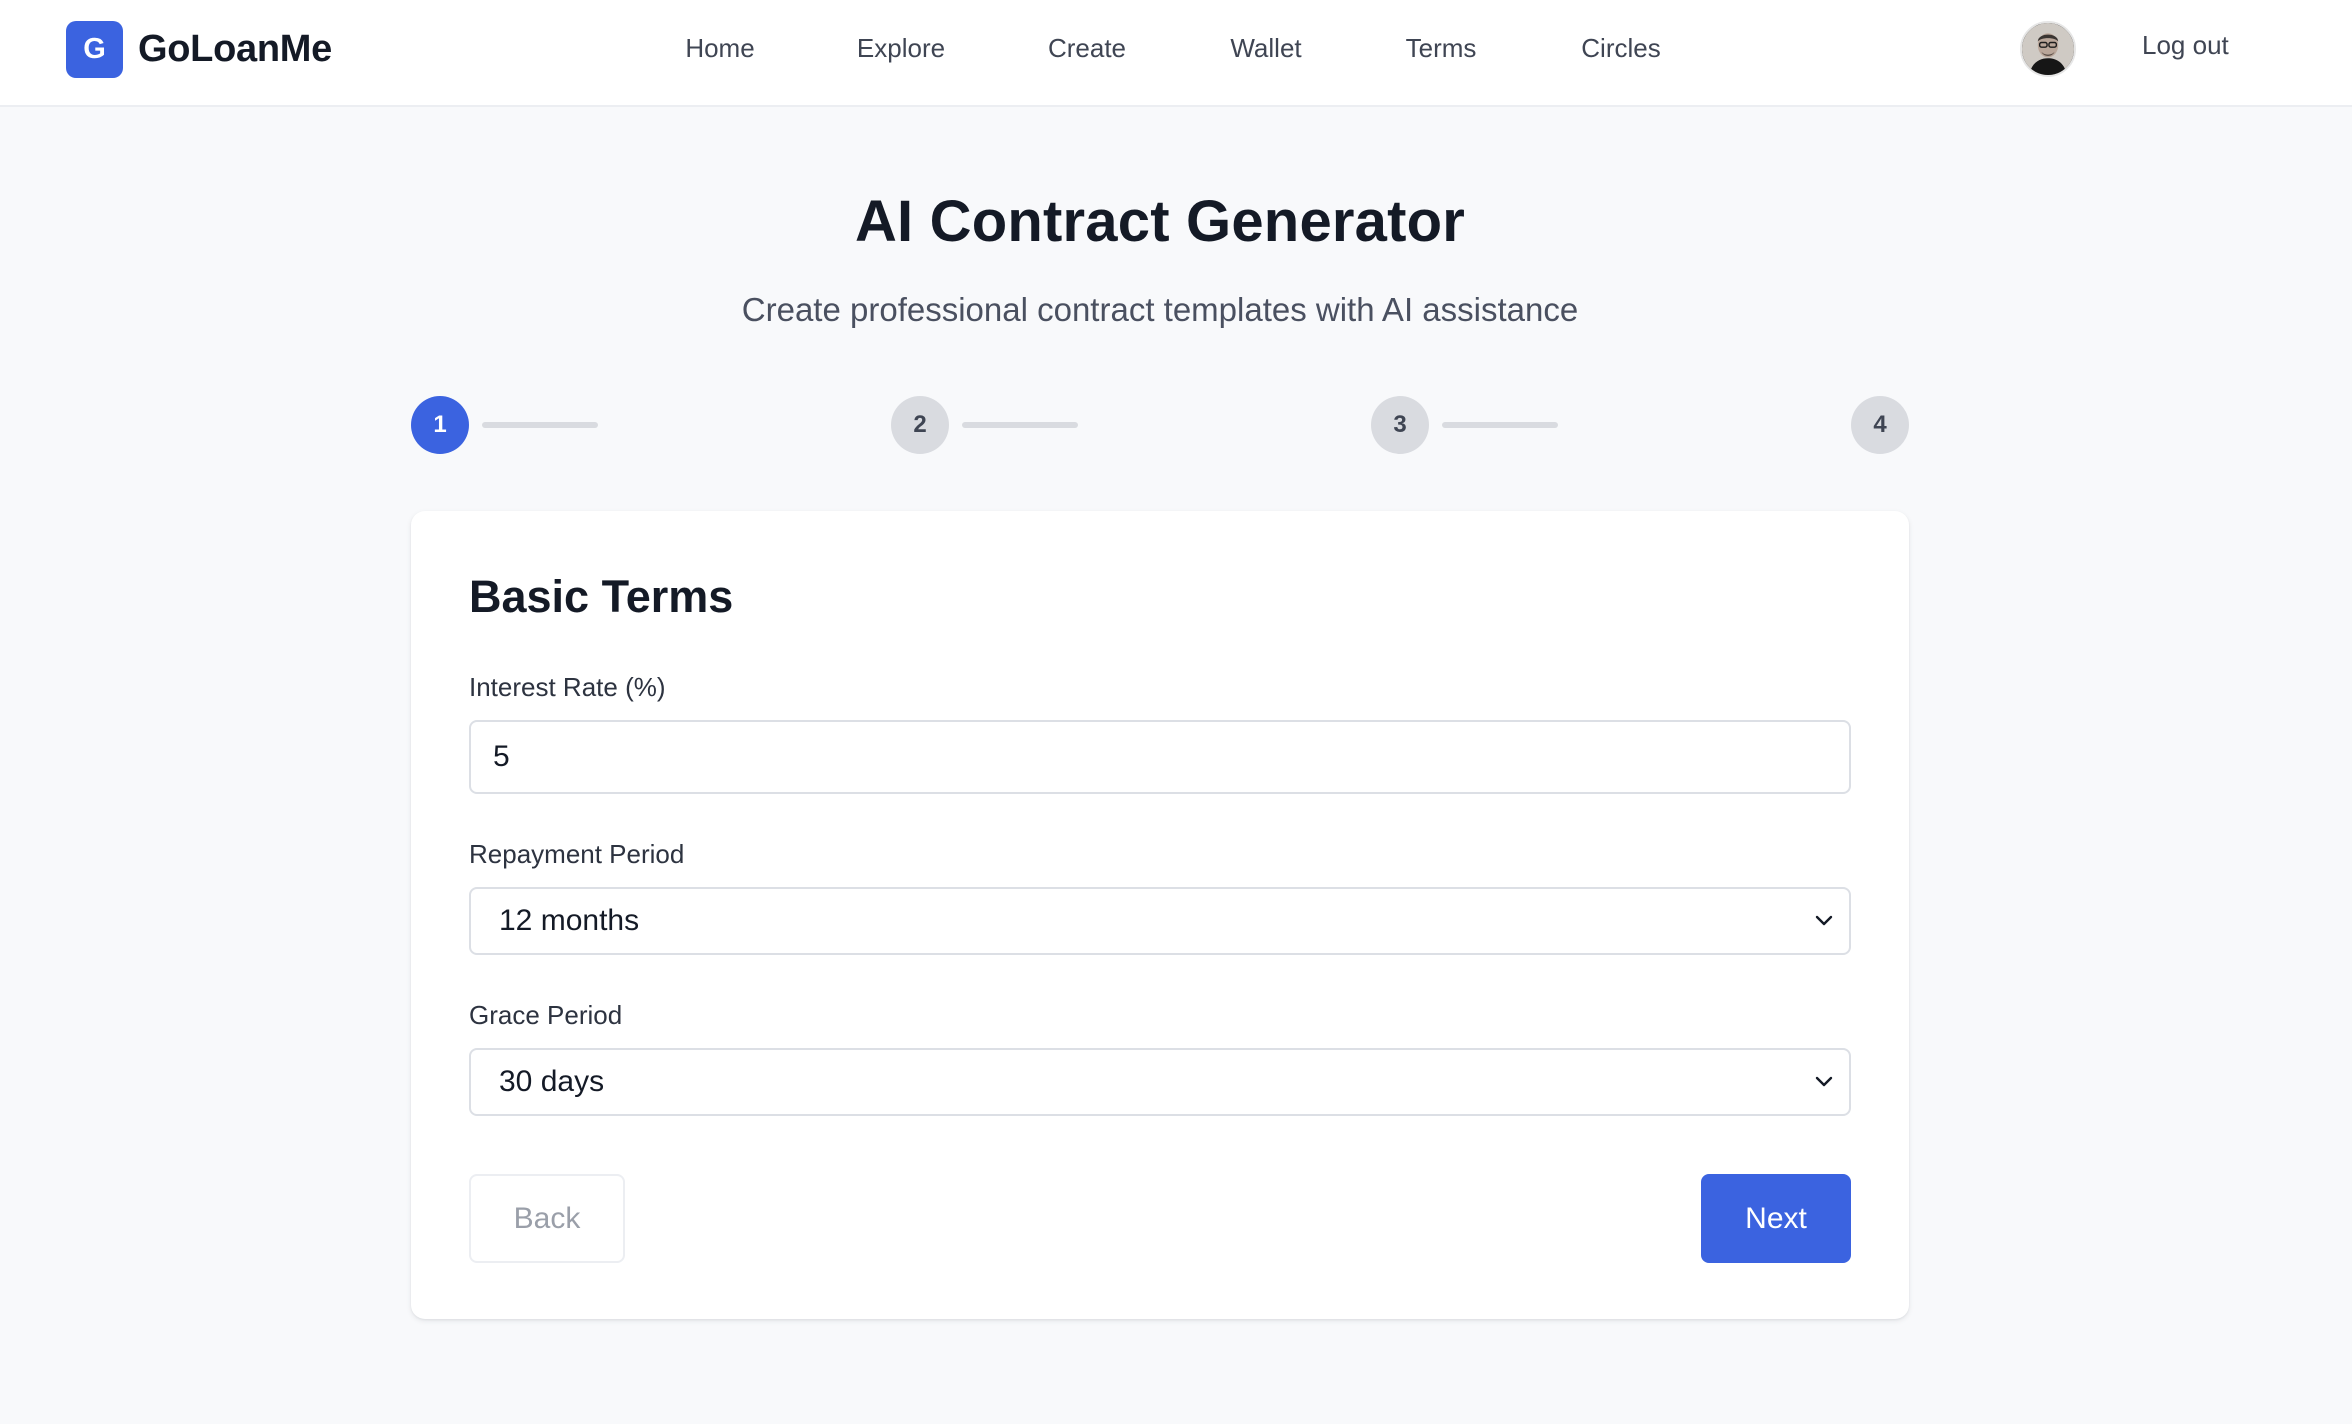 This screenshot has width=2352, height=1424. I want to click on grace-period-select: 30 days, so click(1160, 1082).